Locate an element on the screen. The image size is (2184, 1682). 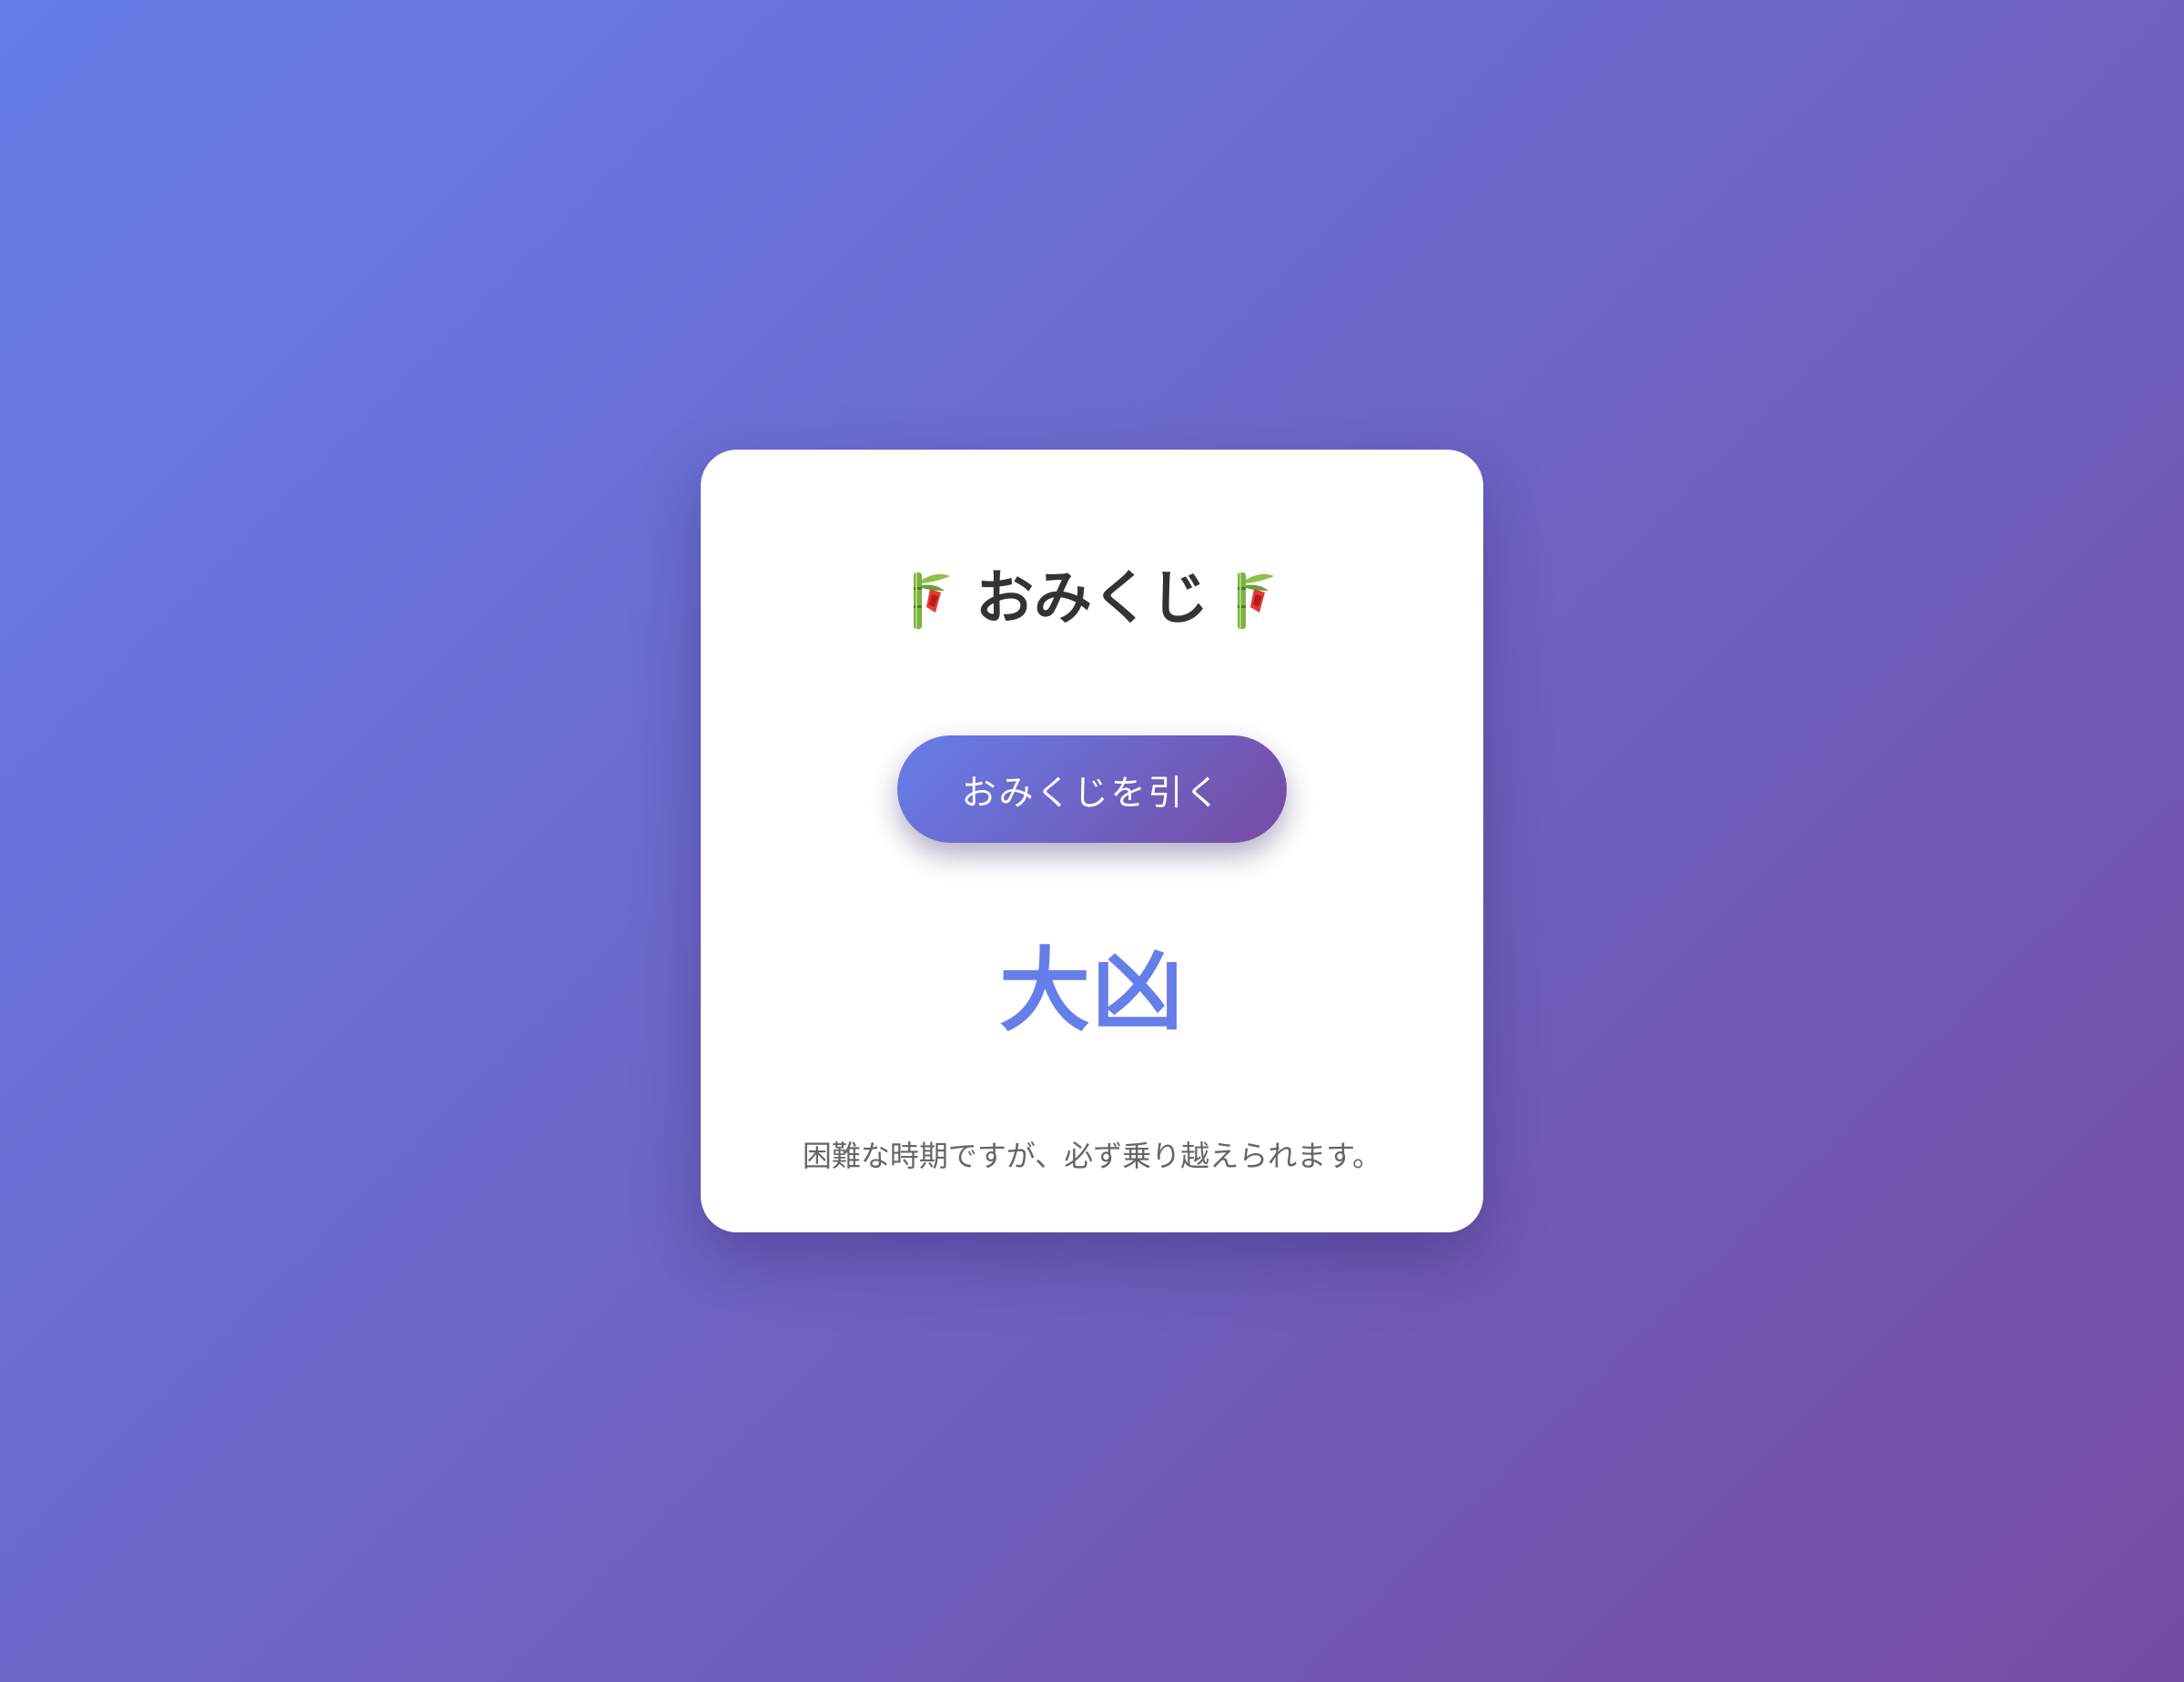
fortune-result: 大凶 is located at coordinates (1092, 991).